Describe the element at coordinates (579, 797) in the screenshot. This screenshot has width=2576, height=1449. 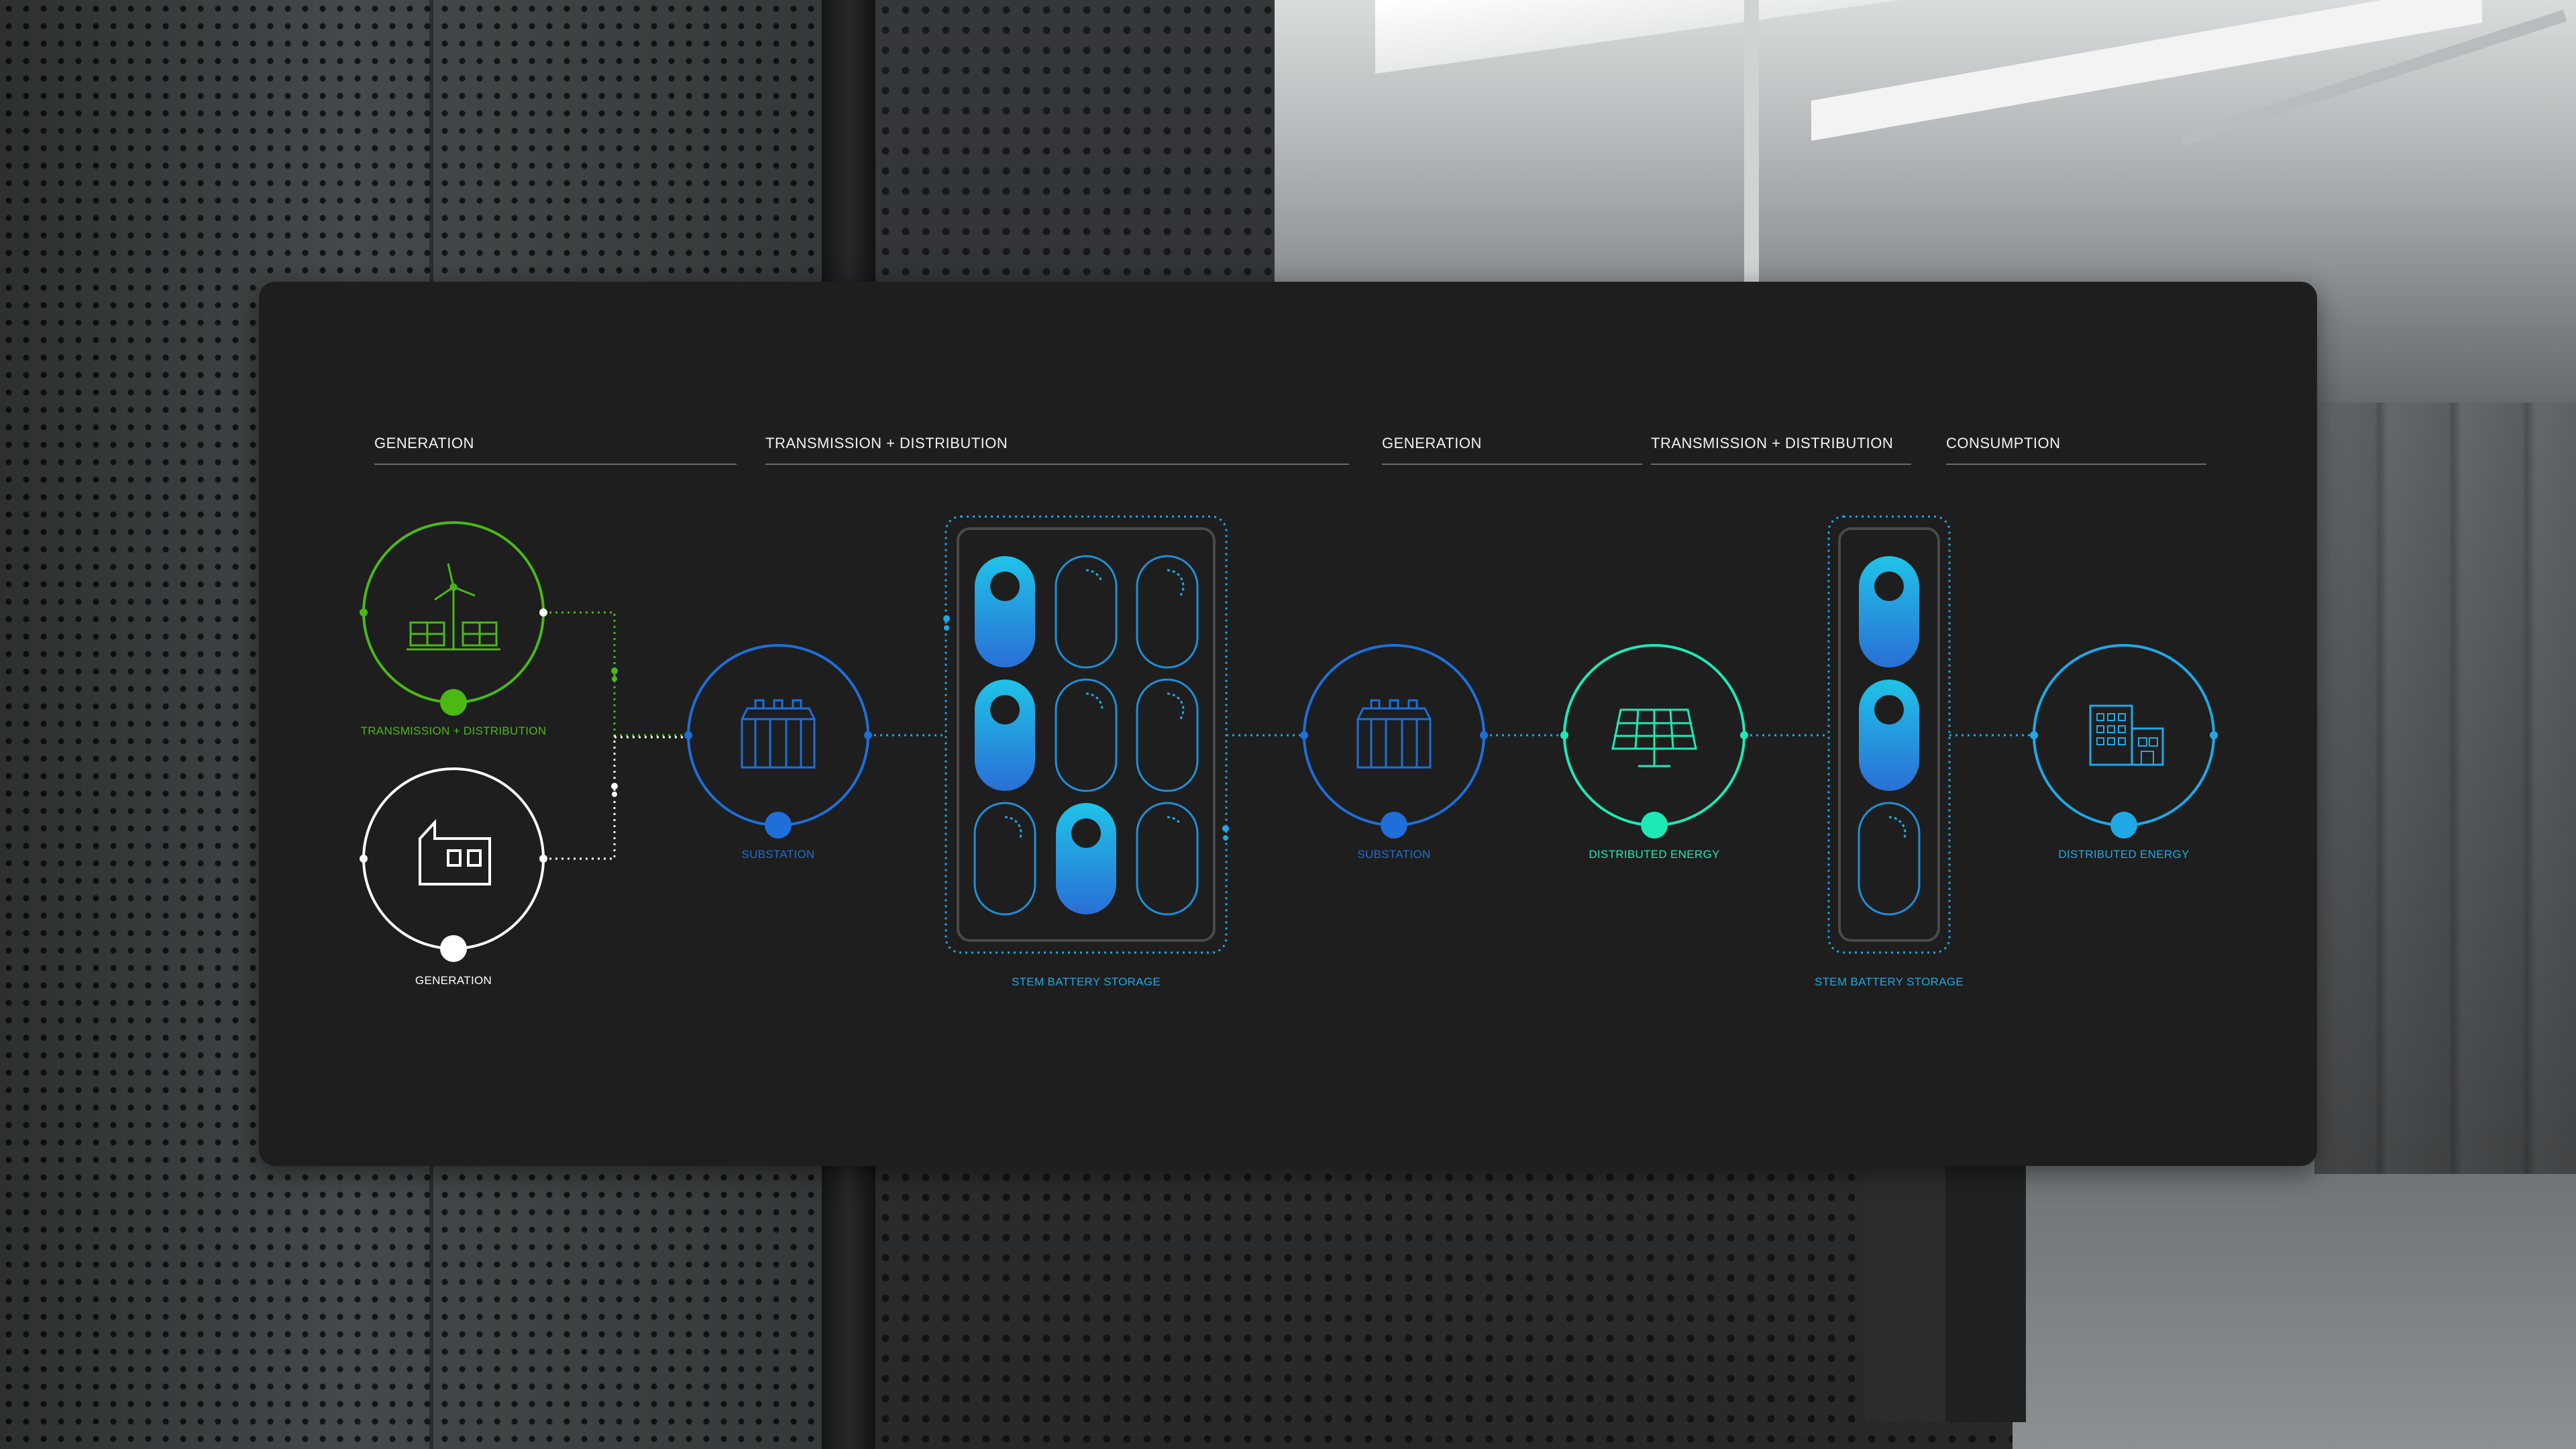
I see `connector-plant` at that location.